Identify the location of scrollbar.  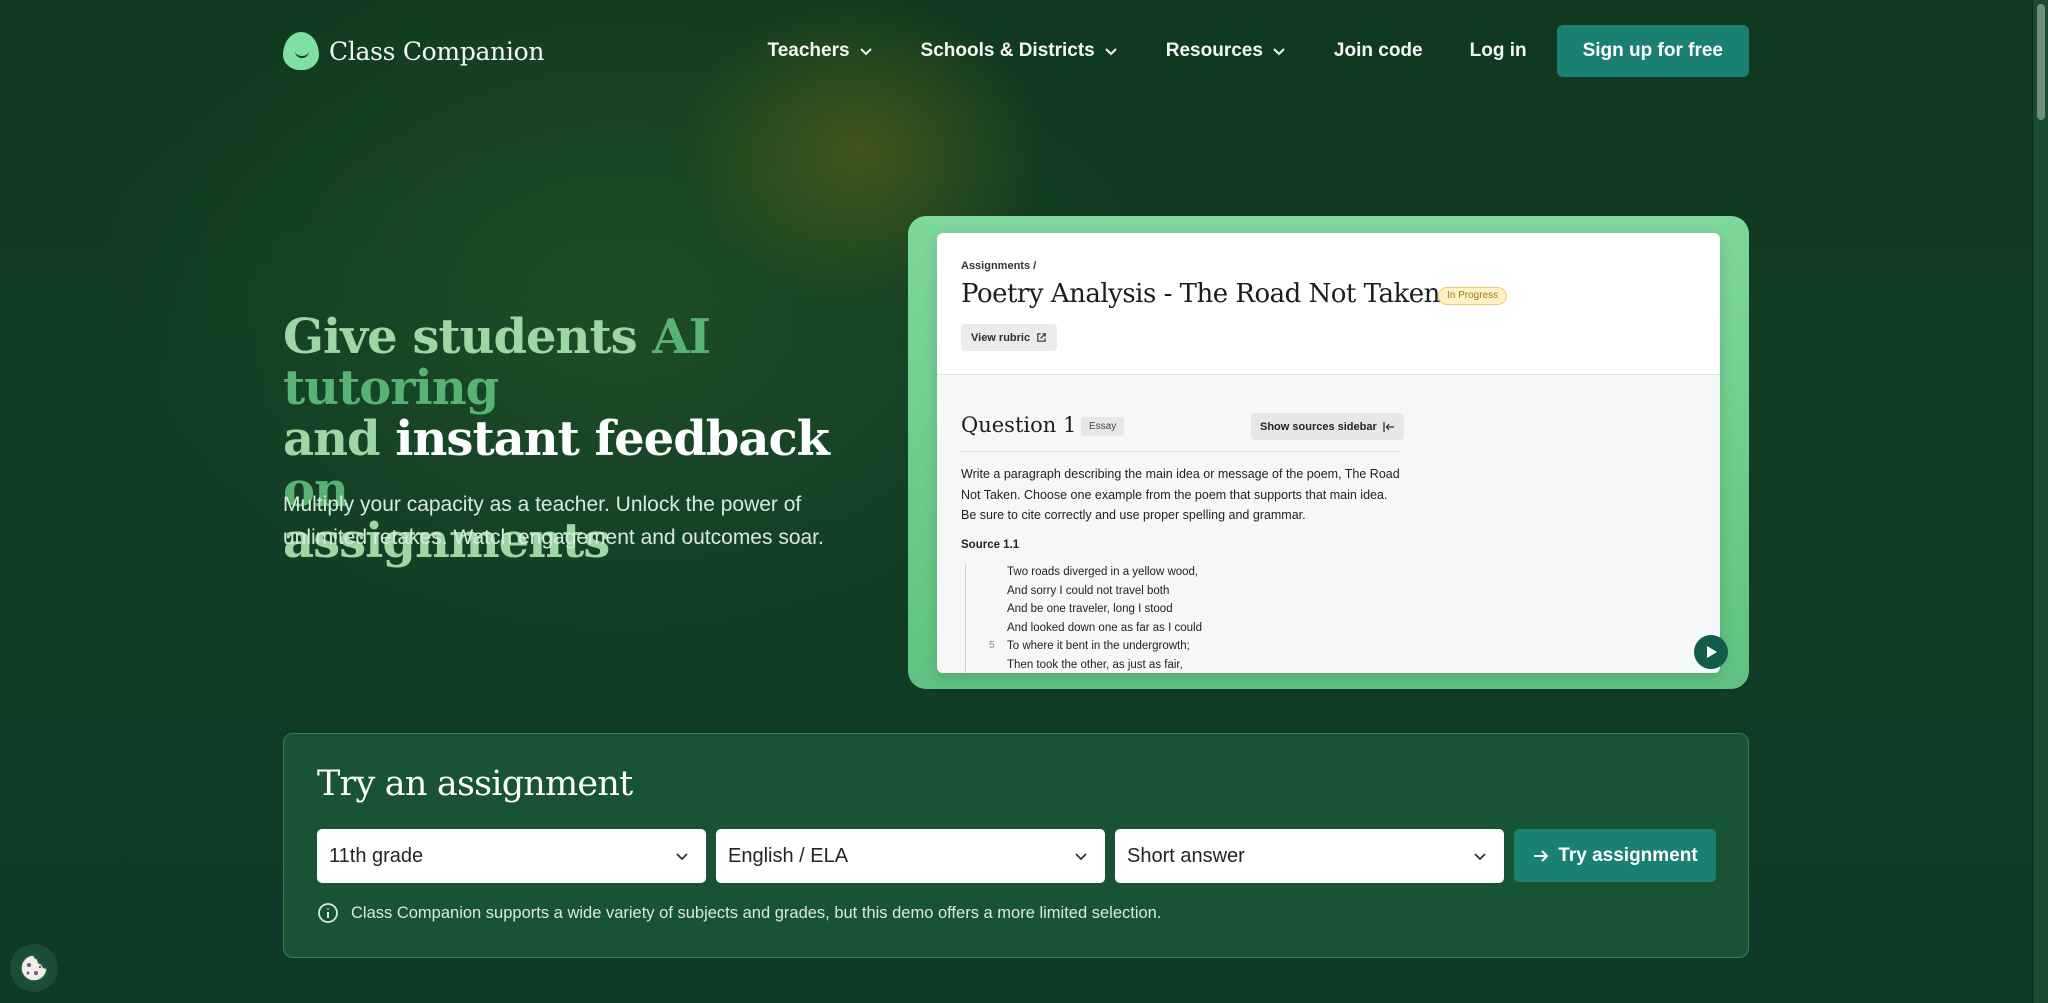
(2040, 501).